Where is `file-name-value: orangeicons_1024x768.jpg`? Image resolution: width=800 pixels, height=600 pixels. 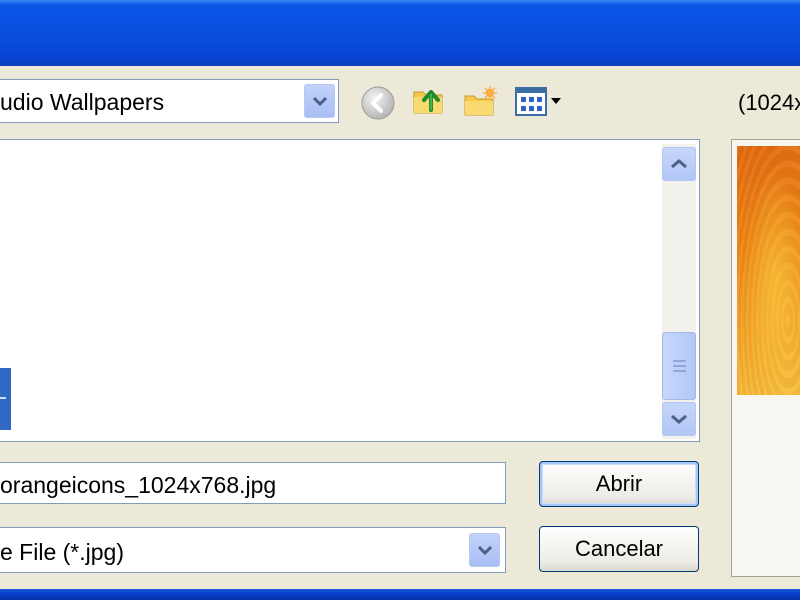
file-name-value: orangeicons_1024x768.jpg is located at coordinates (138, 485).